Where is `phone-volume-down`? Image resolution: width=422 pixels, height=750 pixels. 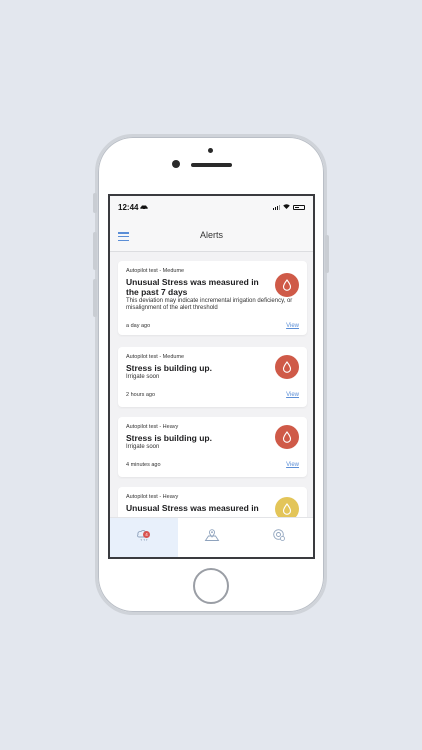 phone-volume-down is located at coordinates (95, 298).